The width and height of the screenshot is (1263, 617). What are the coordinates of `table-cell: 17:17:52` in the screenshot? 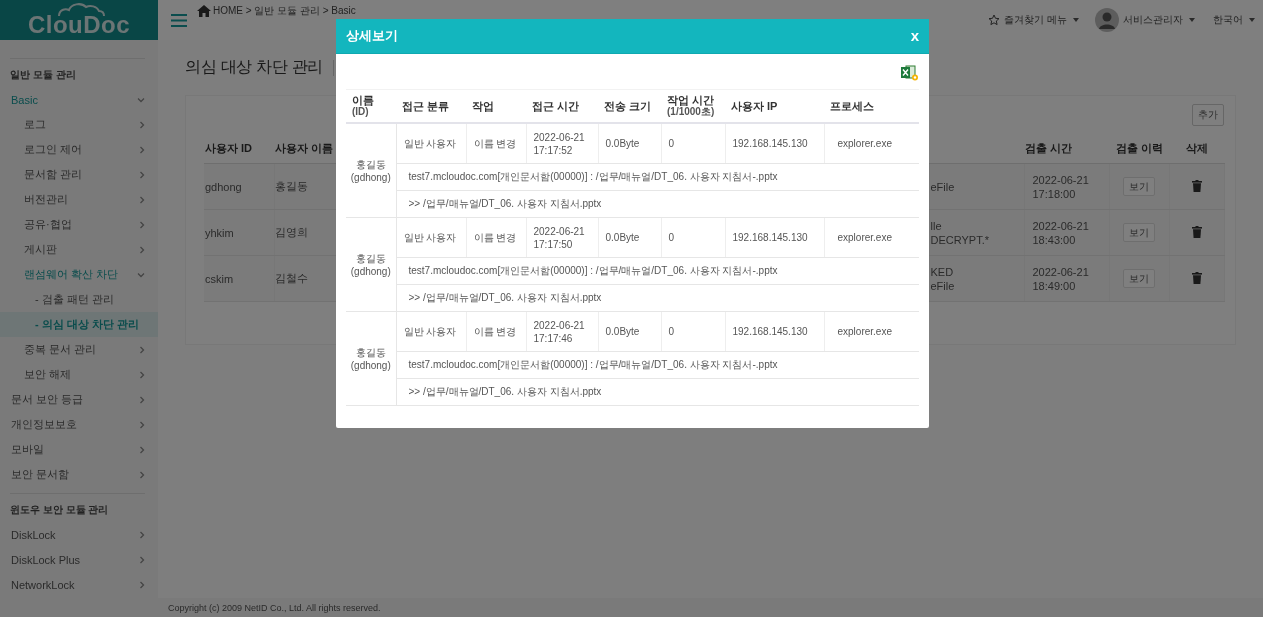 It's located at (553, 150).